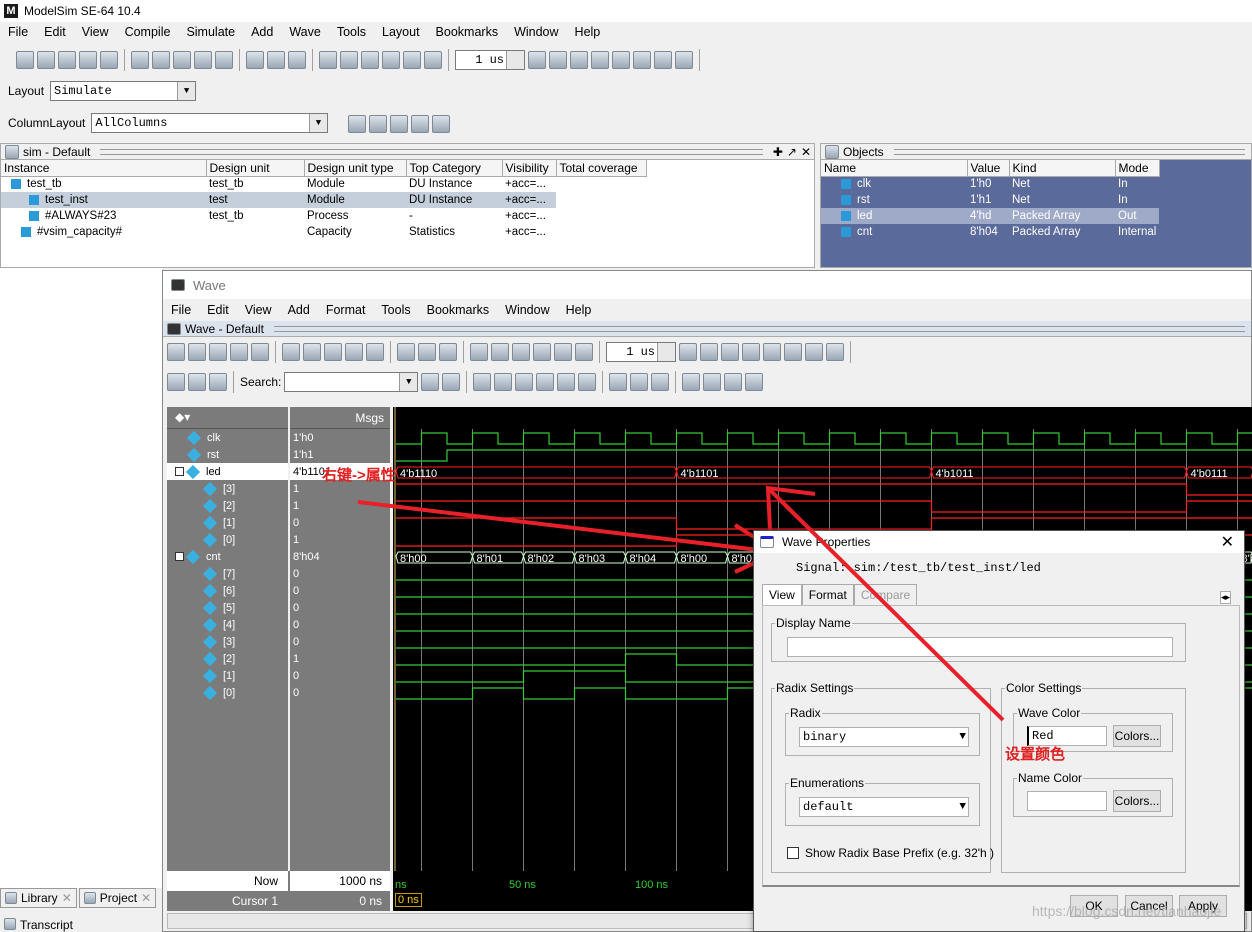 The width and height of the screenshot is (1252, 932). Describe the element at coordinates (827, 594) in the screenshot. I see `tab-format: Format` at that location.